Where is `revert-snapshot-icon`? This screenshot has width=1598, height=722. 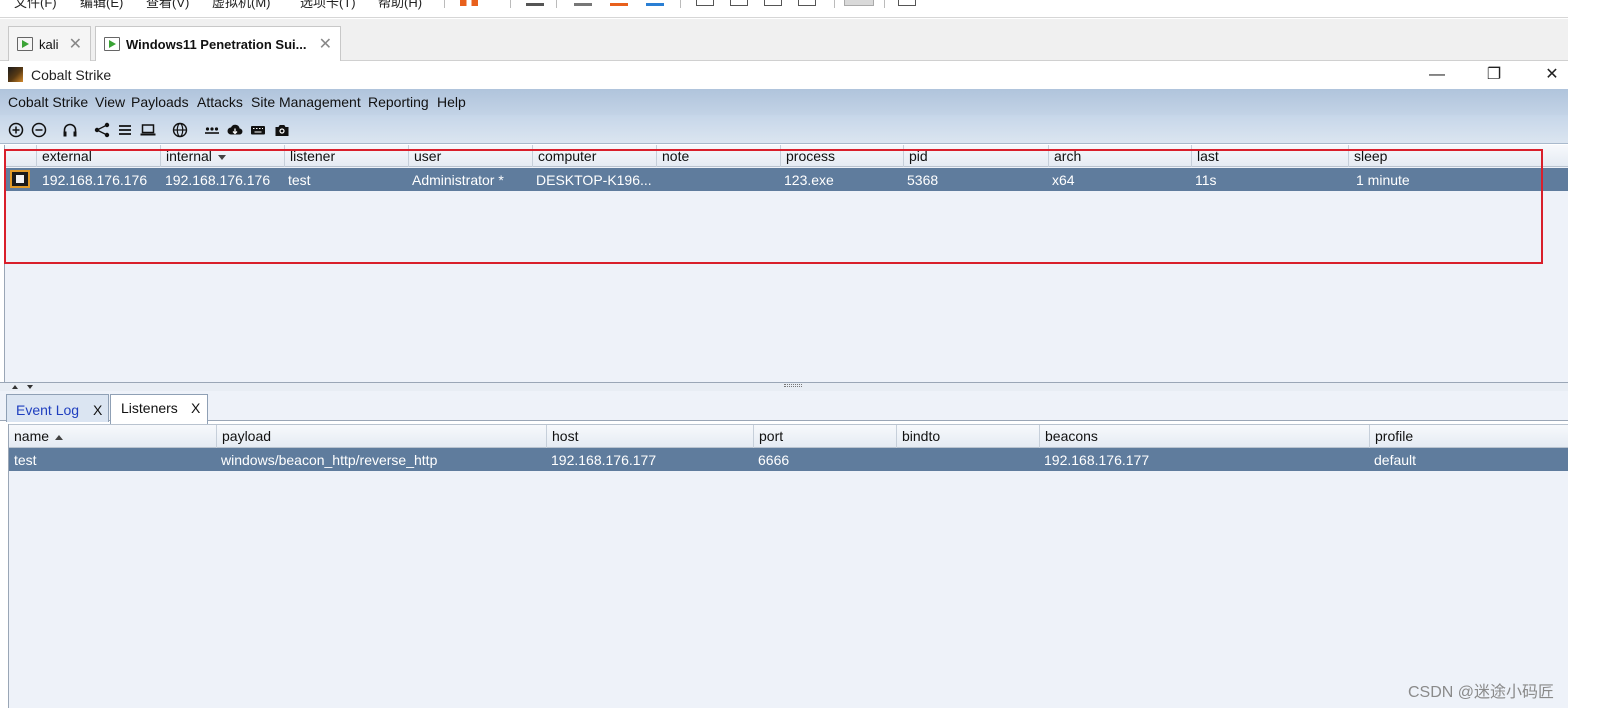
revert-snapshot-icon is located at coordinates (619, 3).